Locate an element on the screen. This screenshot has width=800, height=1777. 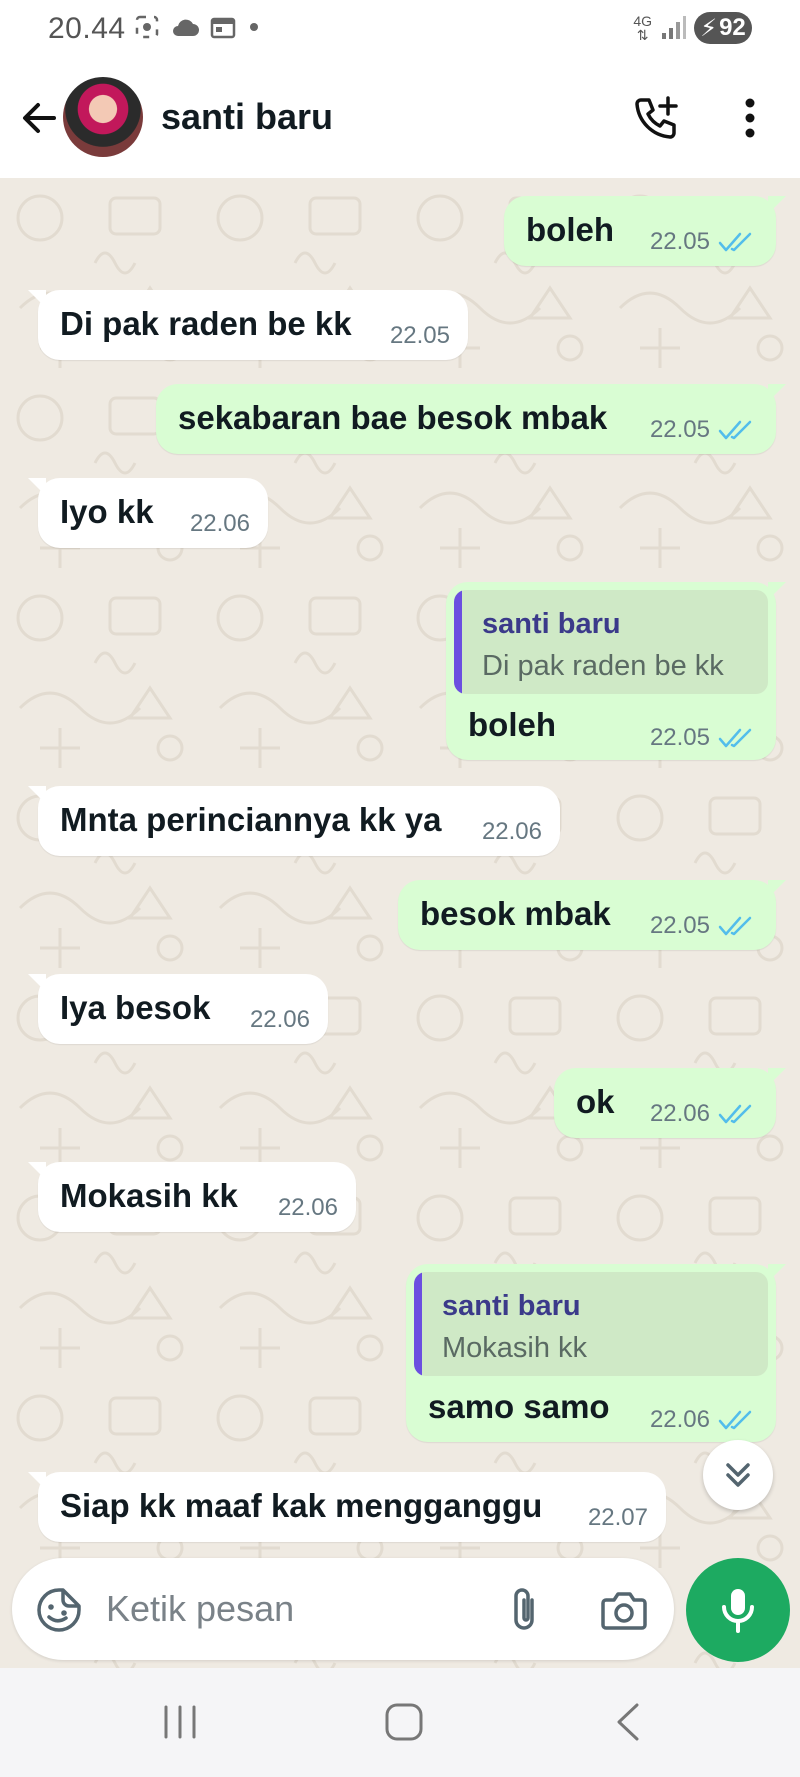
chat-header: santi baru is located at coordinates (400, 119).